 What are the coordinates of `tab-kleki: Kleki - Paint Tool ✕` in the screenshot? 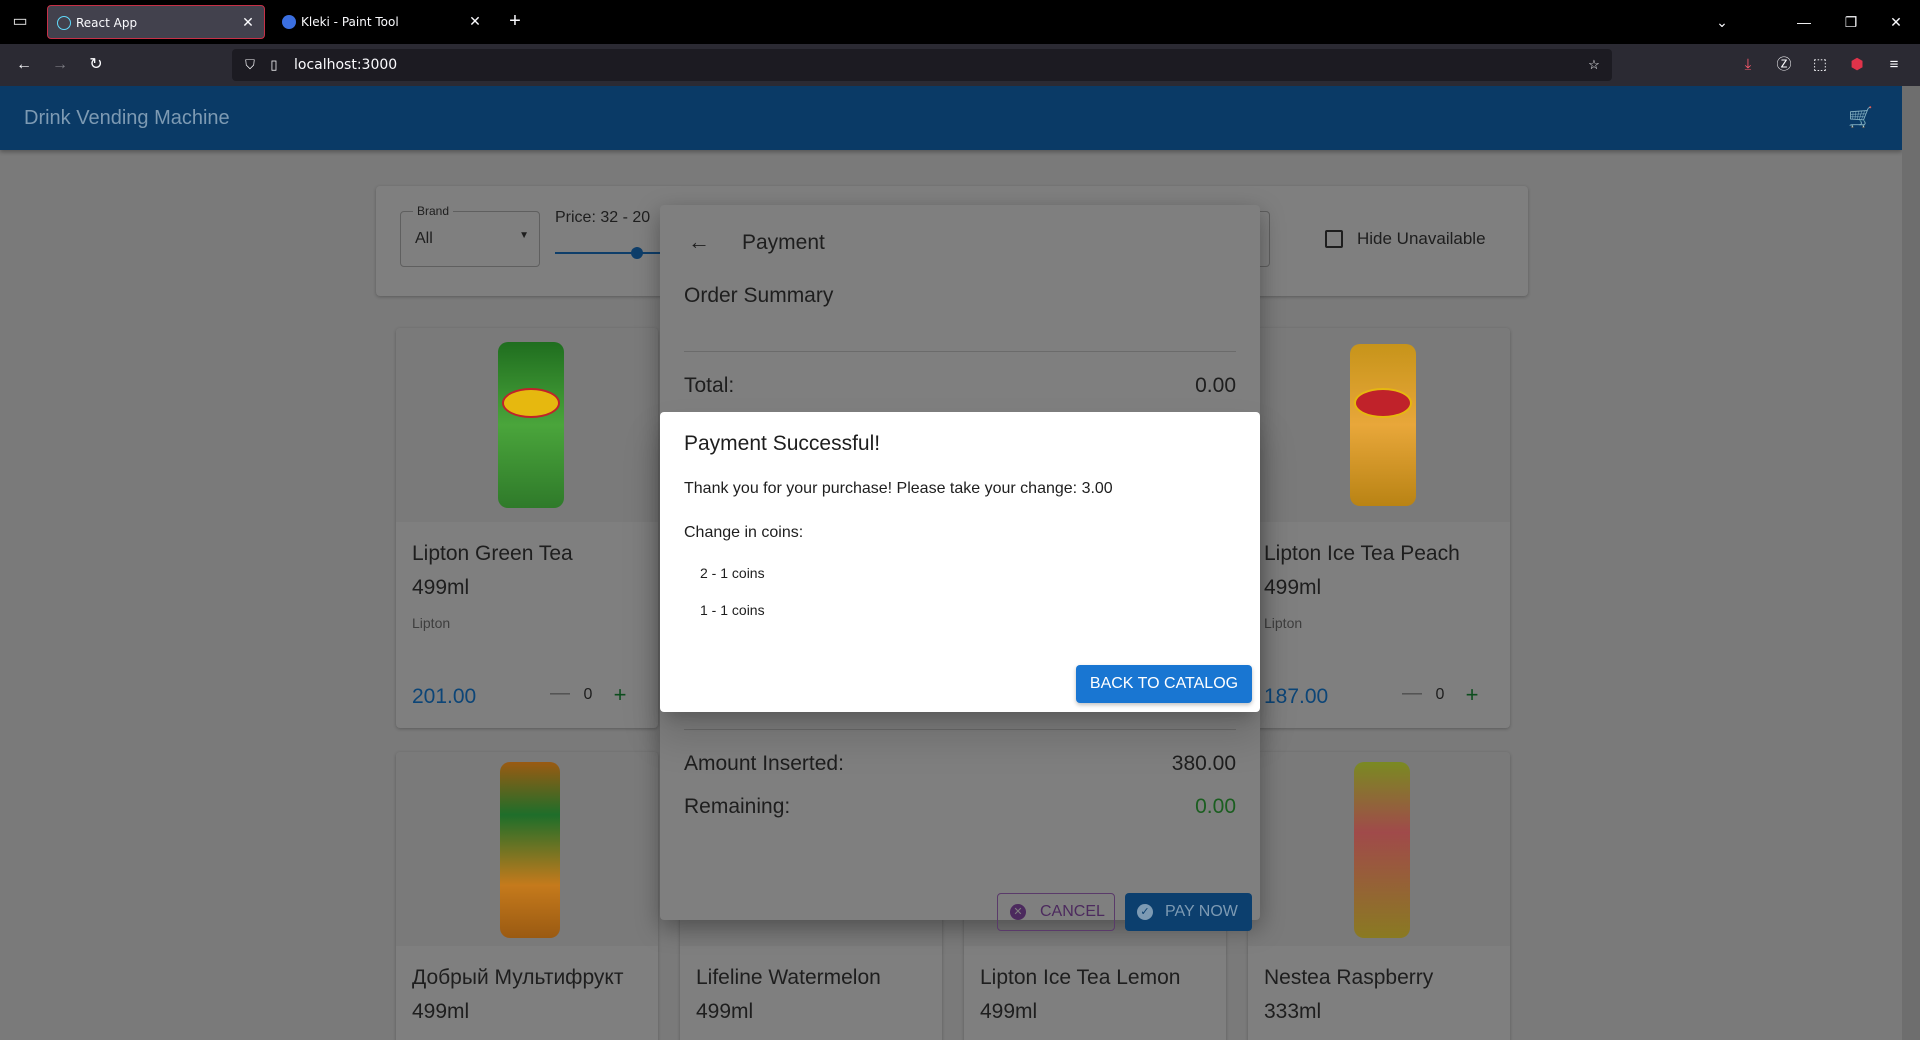 It's located at (382, 22).